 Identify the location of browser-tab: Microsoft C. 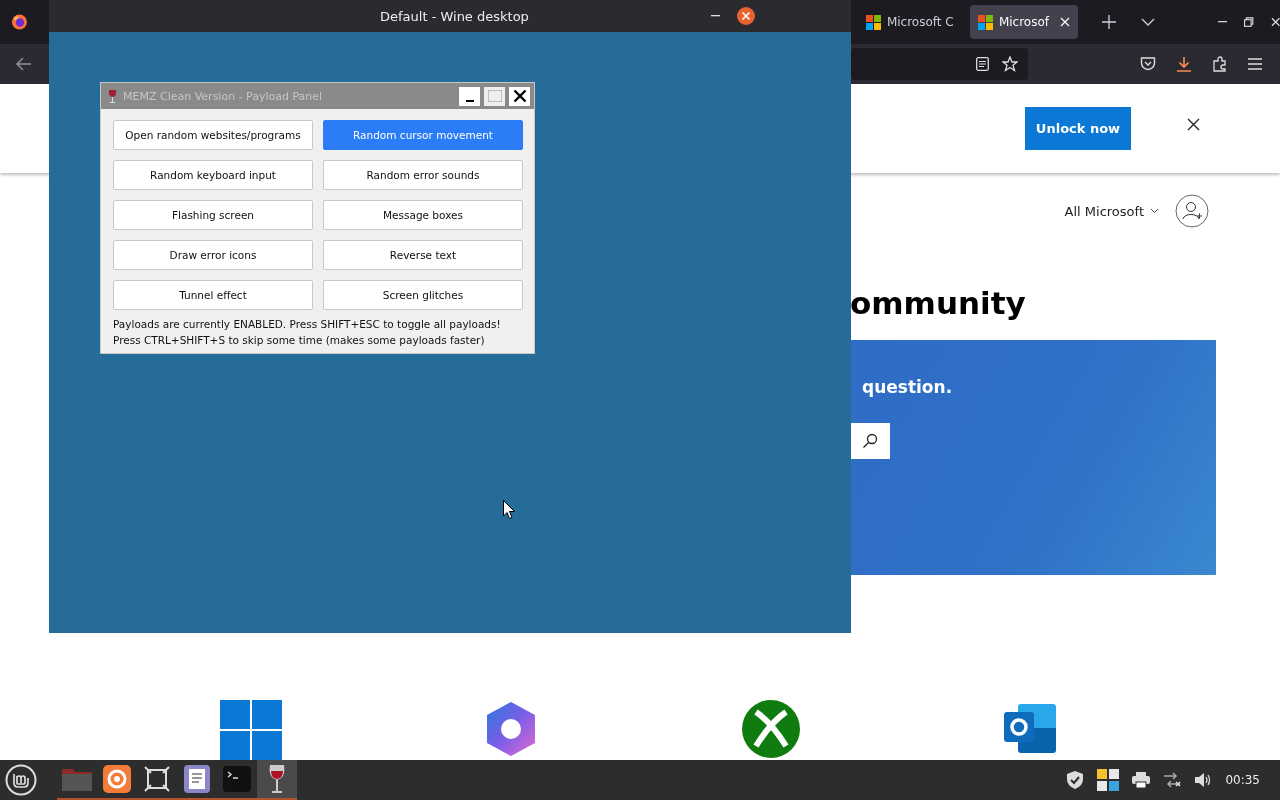
(911, 22).